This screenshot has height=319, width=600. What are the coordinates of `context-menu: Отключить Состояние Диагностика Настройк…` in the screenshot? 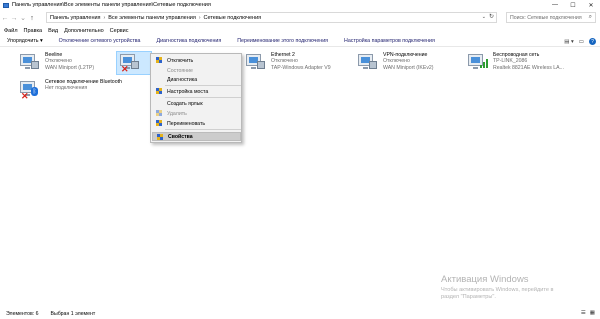 It's located at (196, 98).